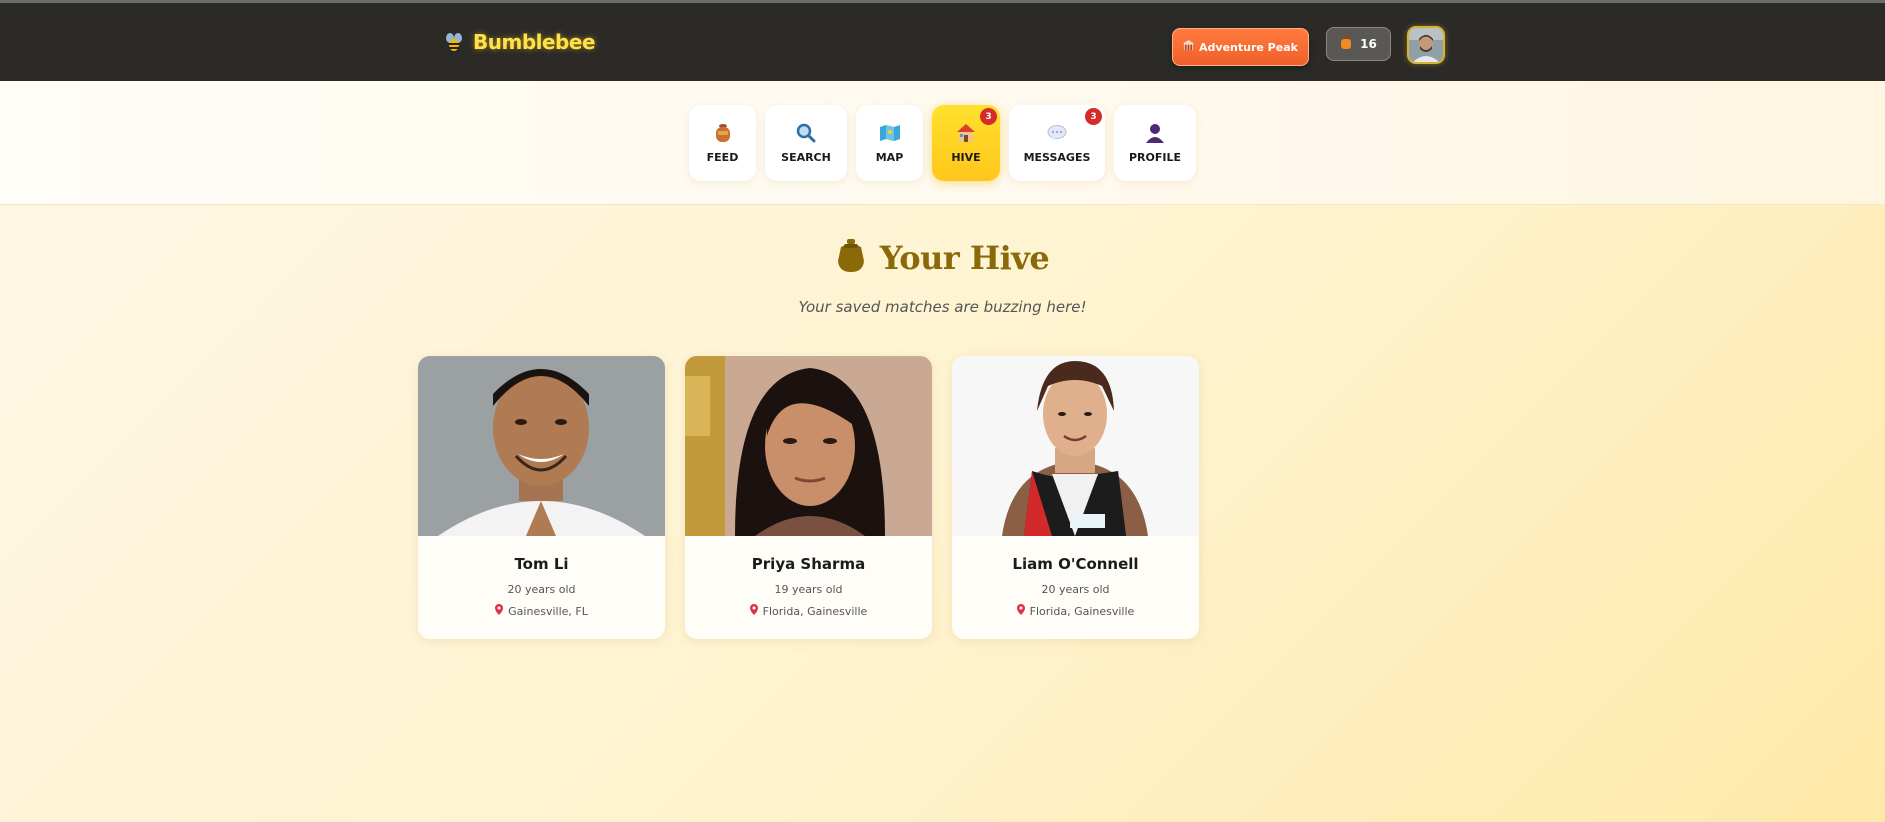  Describe the element at coordinates (808, 589) in the screenshot. I see `match-age: 19 years old` at that location.